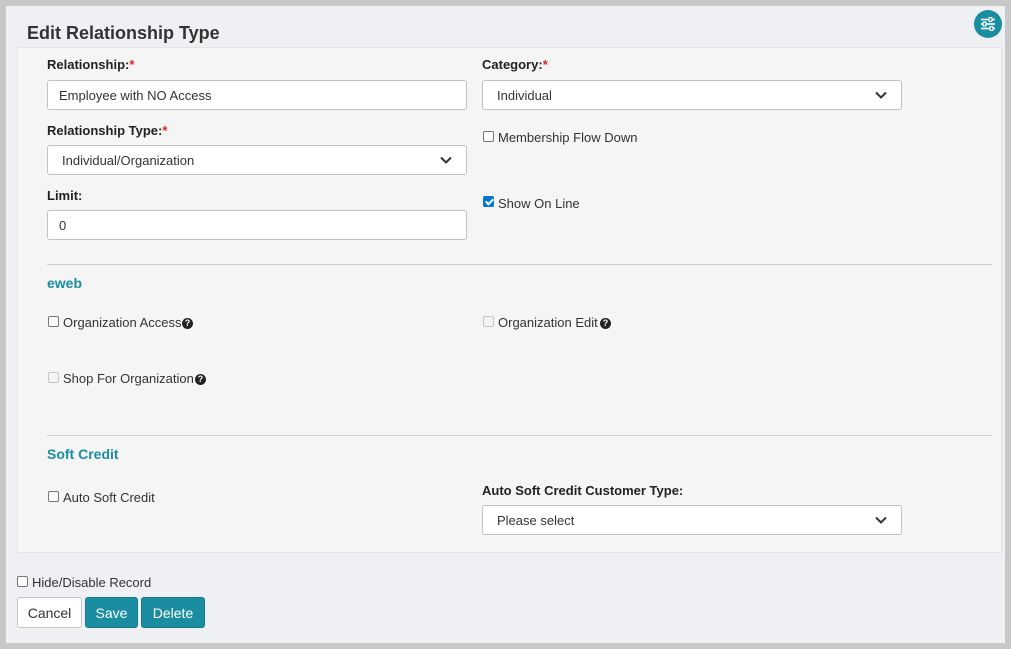 The width and height of the screenshot is (1011, 649). What do you see at coordinates (512, 64) in the screenshot?
I see `category-label-text: Category:` at bounding box center [512, 64].